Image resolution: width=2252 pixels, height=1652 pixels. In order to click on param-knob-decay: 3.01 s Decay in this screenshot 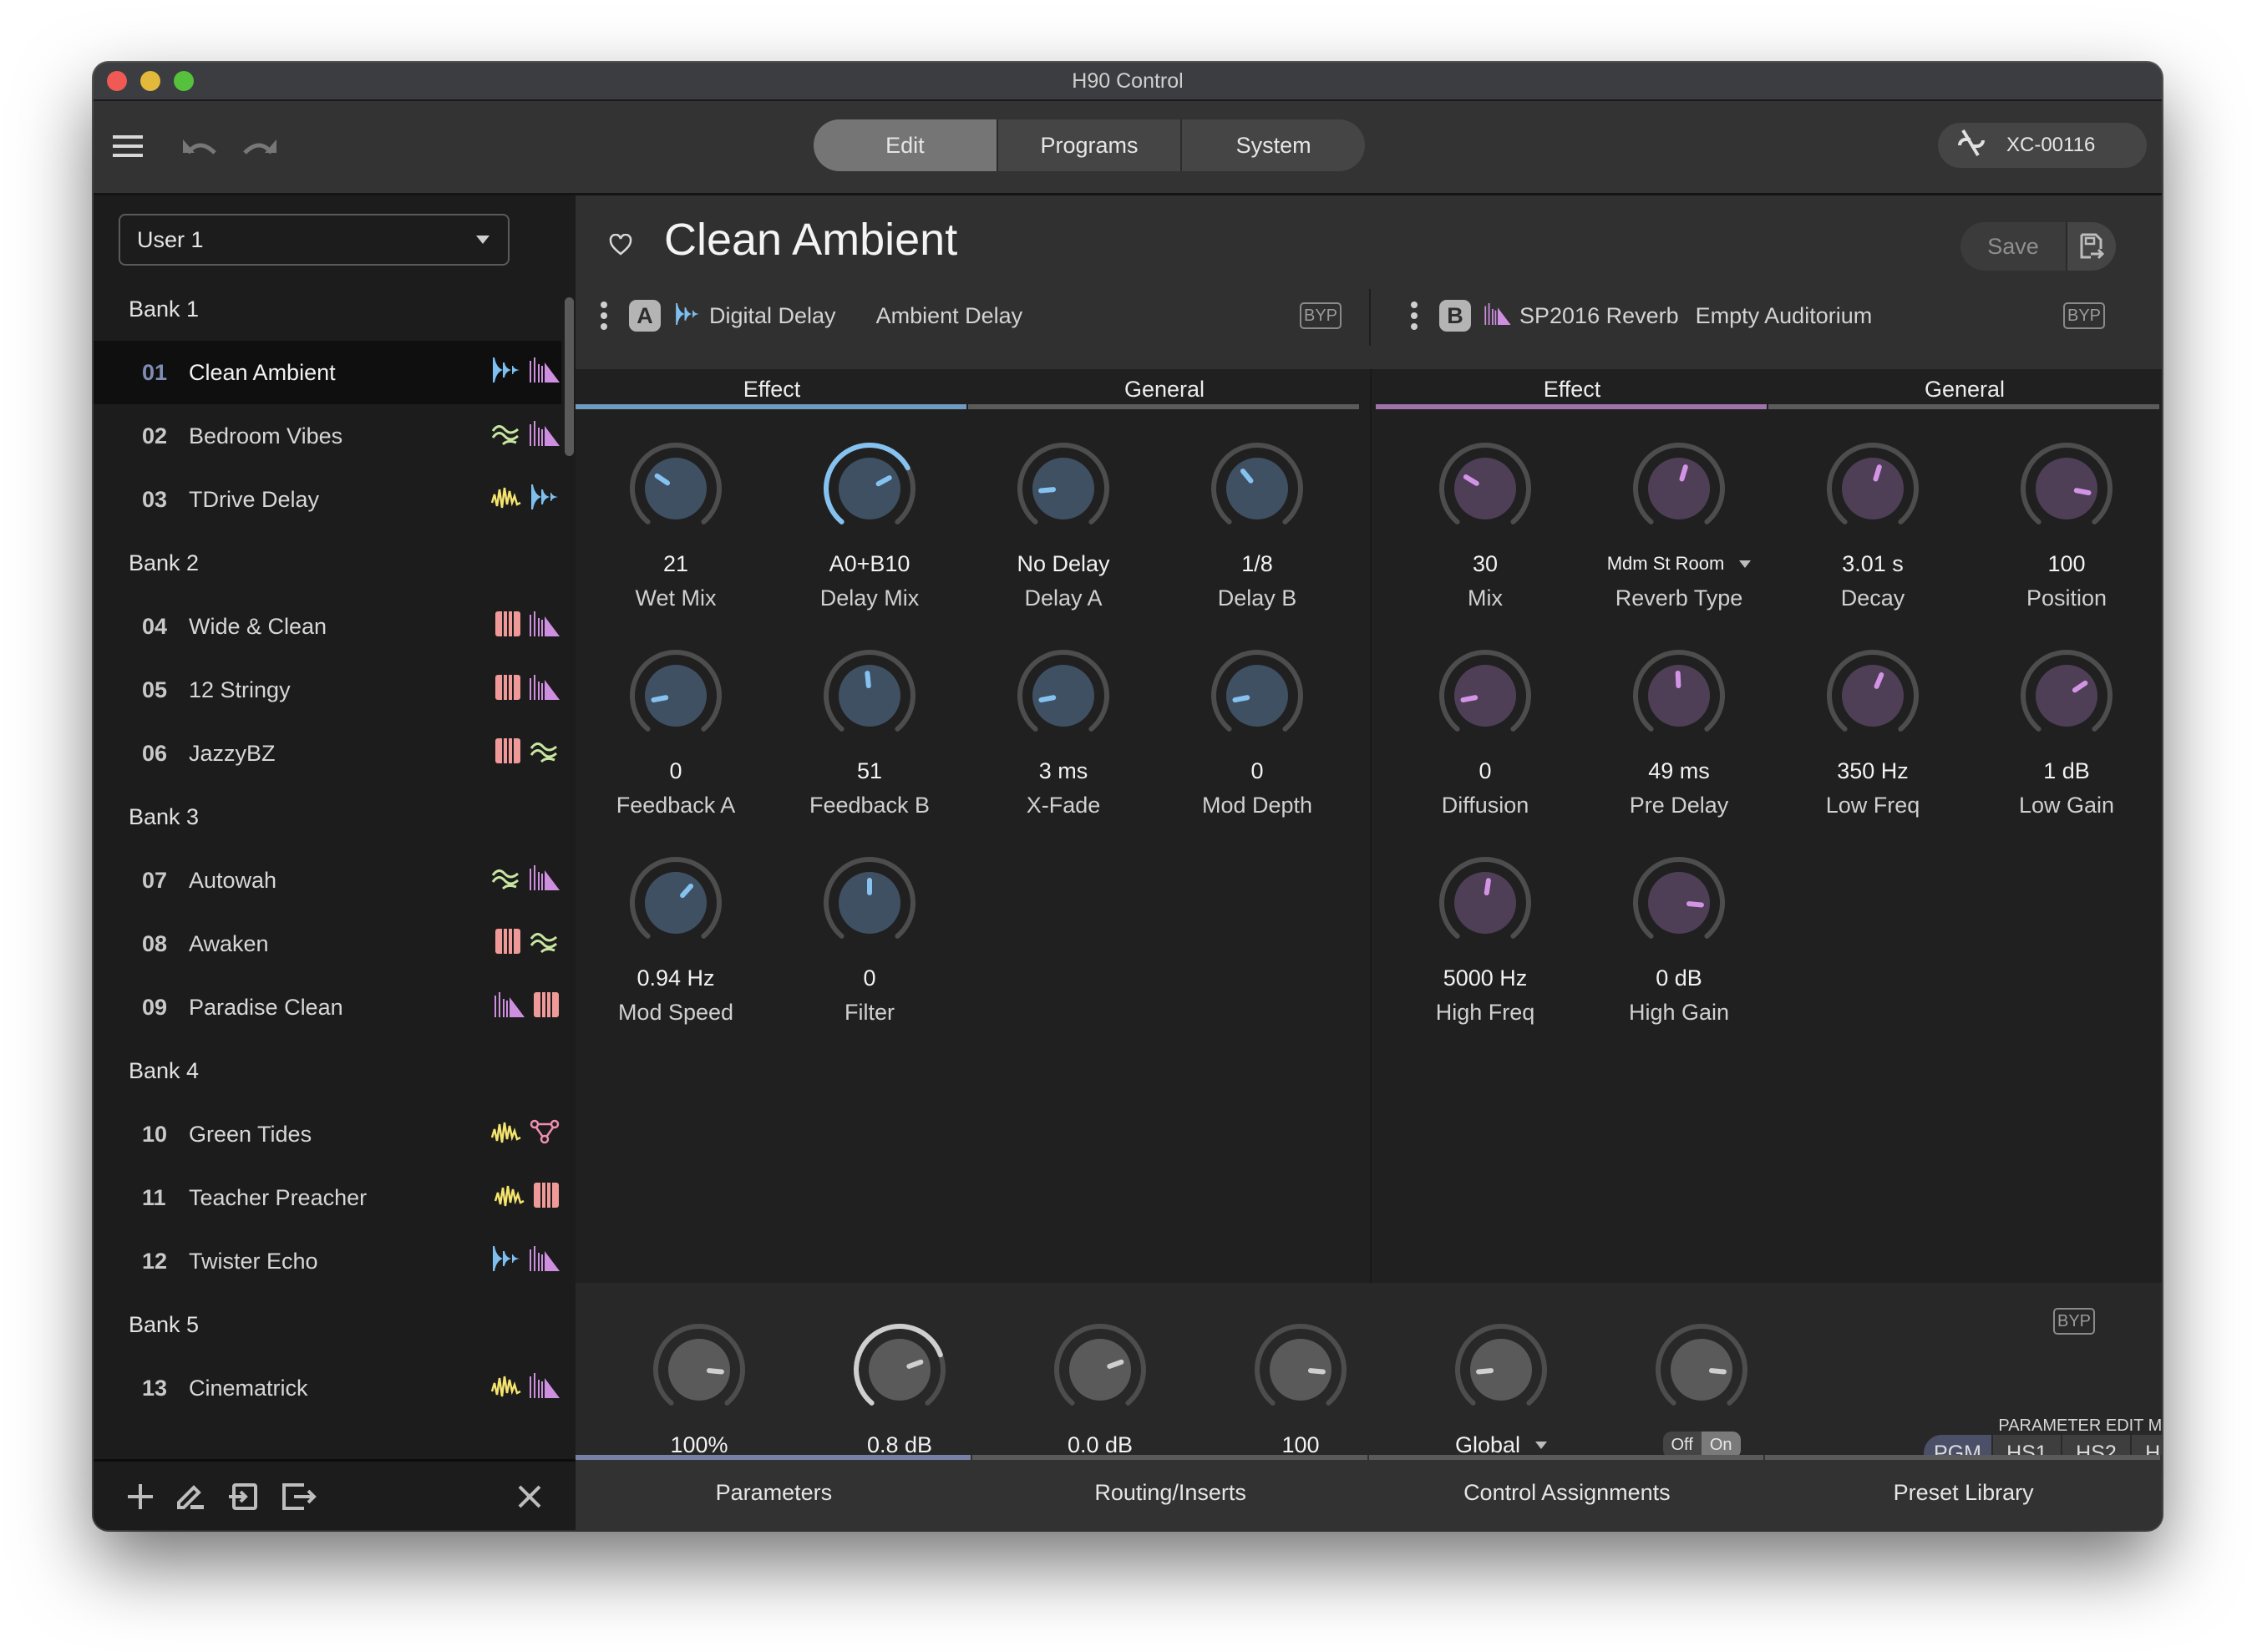, I will do `click(1873, 524)`.